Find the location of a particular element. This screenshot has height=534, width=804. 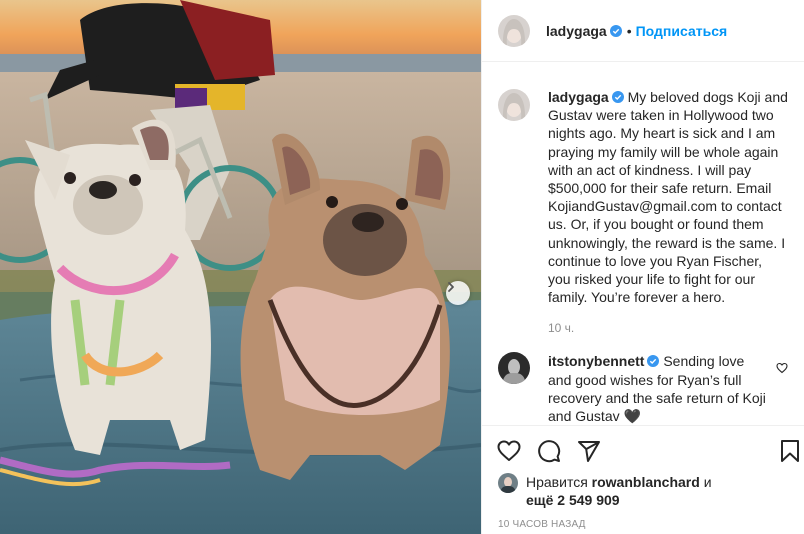

comment-like-heart-icon is located at coordinates (782, 368).